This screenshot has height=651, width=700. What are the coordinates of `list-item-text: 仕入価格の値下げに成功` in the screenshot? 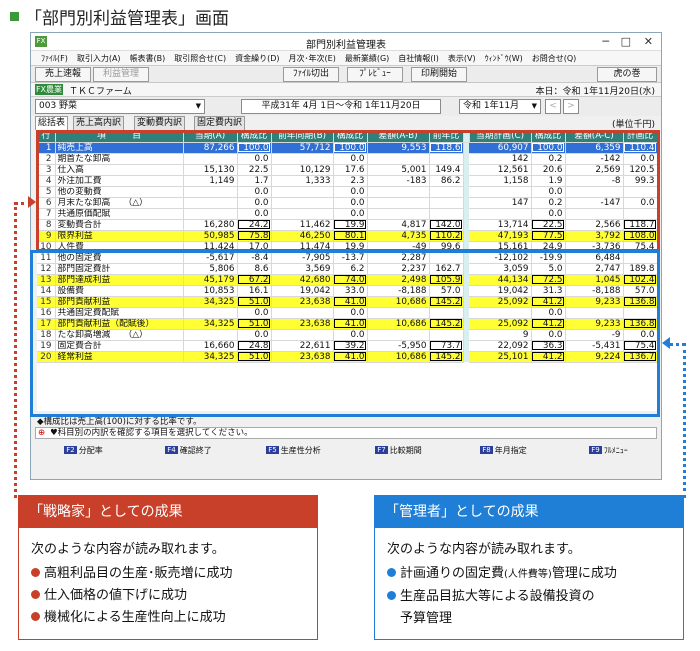 It's located at (116, 595).